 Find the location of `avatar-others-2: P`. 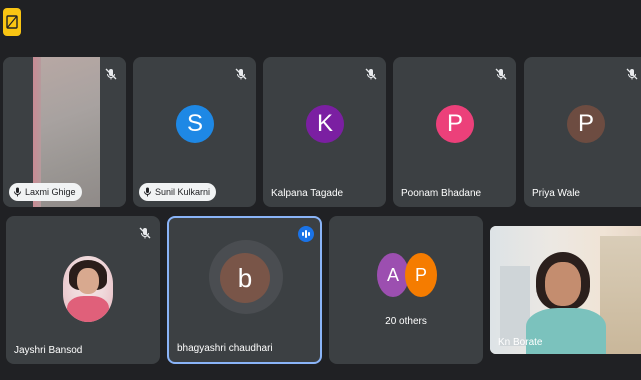

avatar-others-2: P is located at coordinates (421, 275).